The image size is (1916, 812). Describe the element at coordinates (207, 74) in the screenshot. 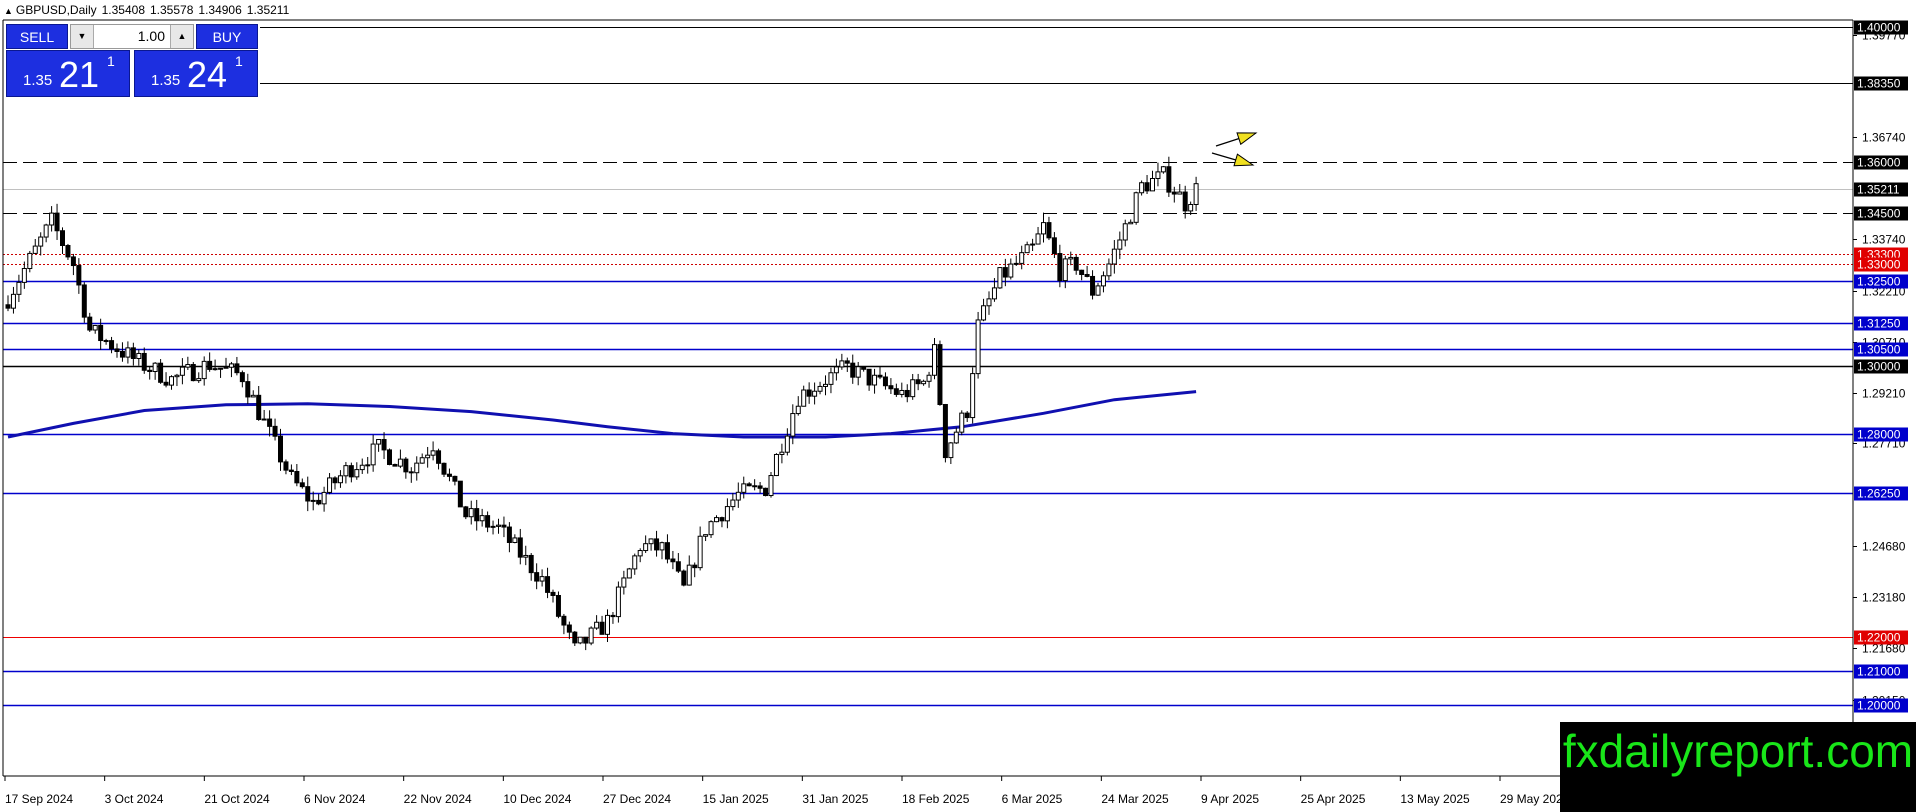

I see `buy-price-pips: 24` at that location.